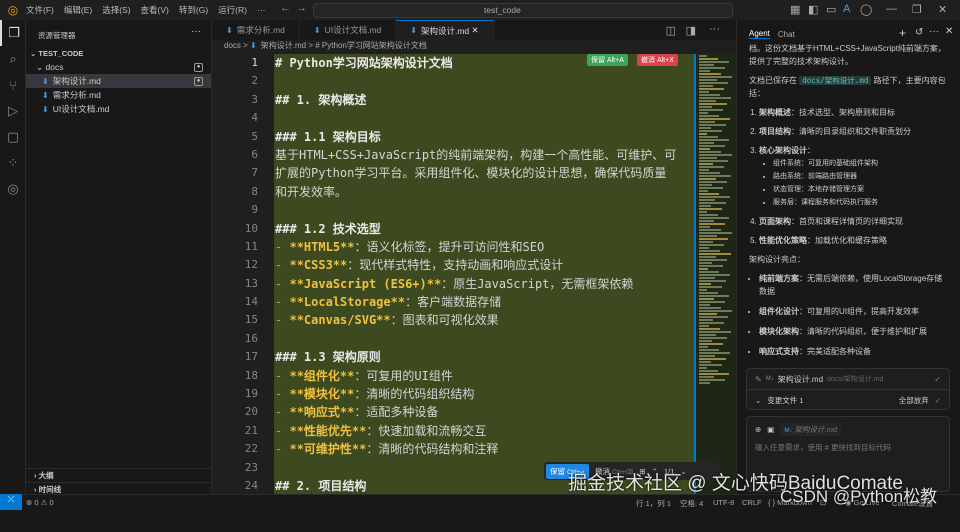 The width and height of the screenshot is (960, 532). Describe the element at coordinates (118, 81) in the screenshot. I see `file-item: ⬇ 架构设计.md ●` at that location.